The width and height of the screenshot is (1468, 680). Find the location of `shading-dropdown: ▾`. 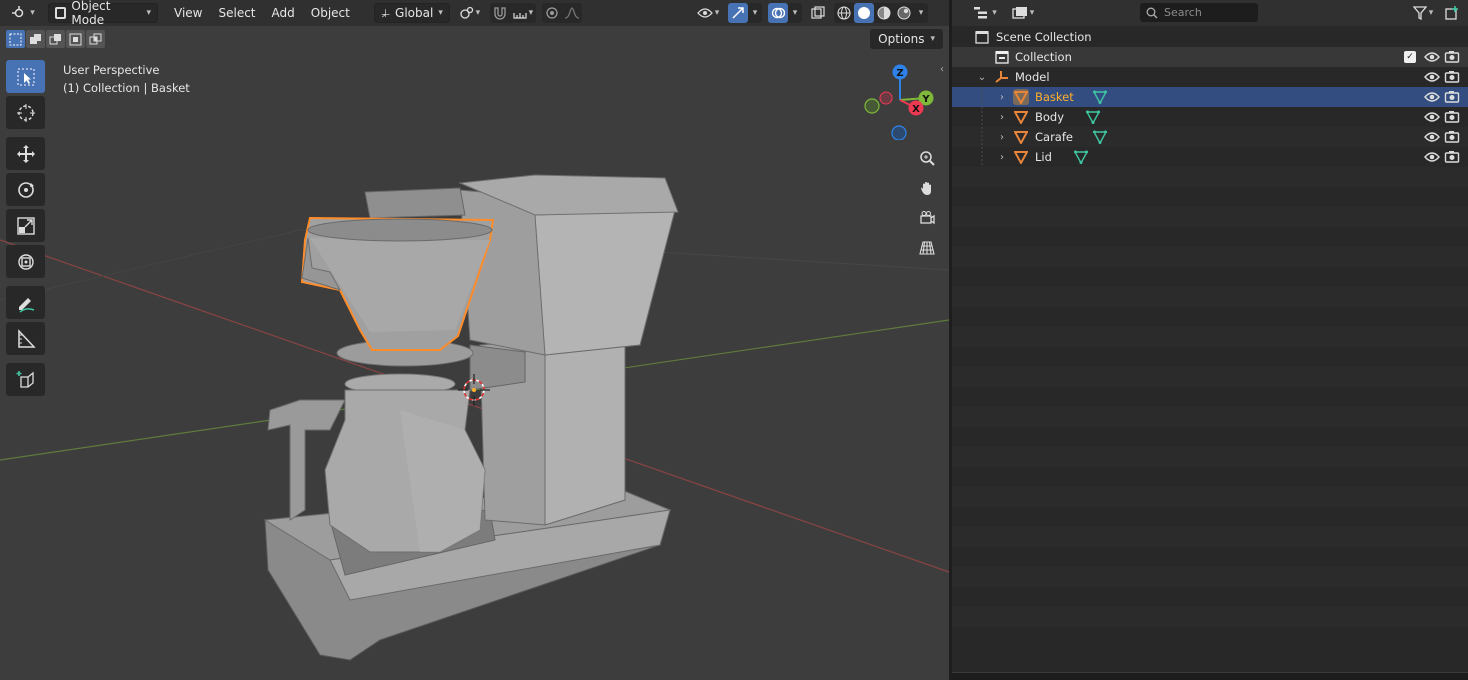

shading-dropdown: ▾ is located at coordinates (921, 13).